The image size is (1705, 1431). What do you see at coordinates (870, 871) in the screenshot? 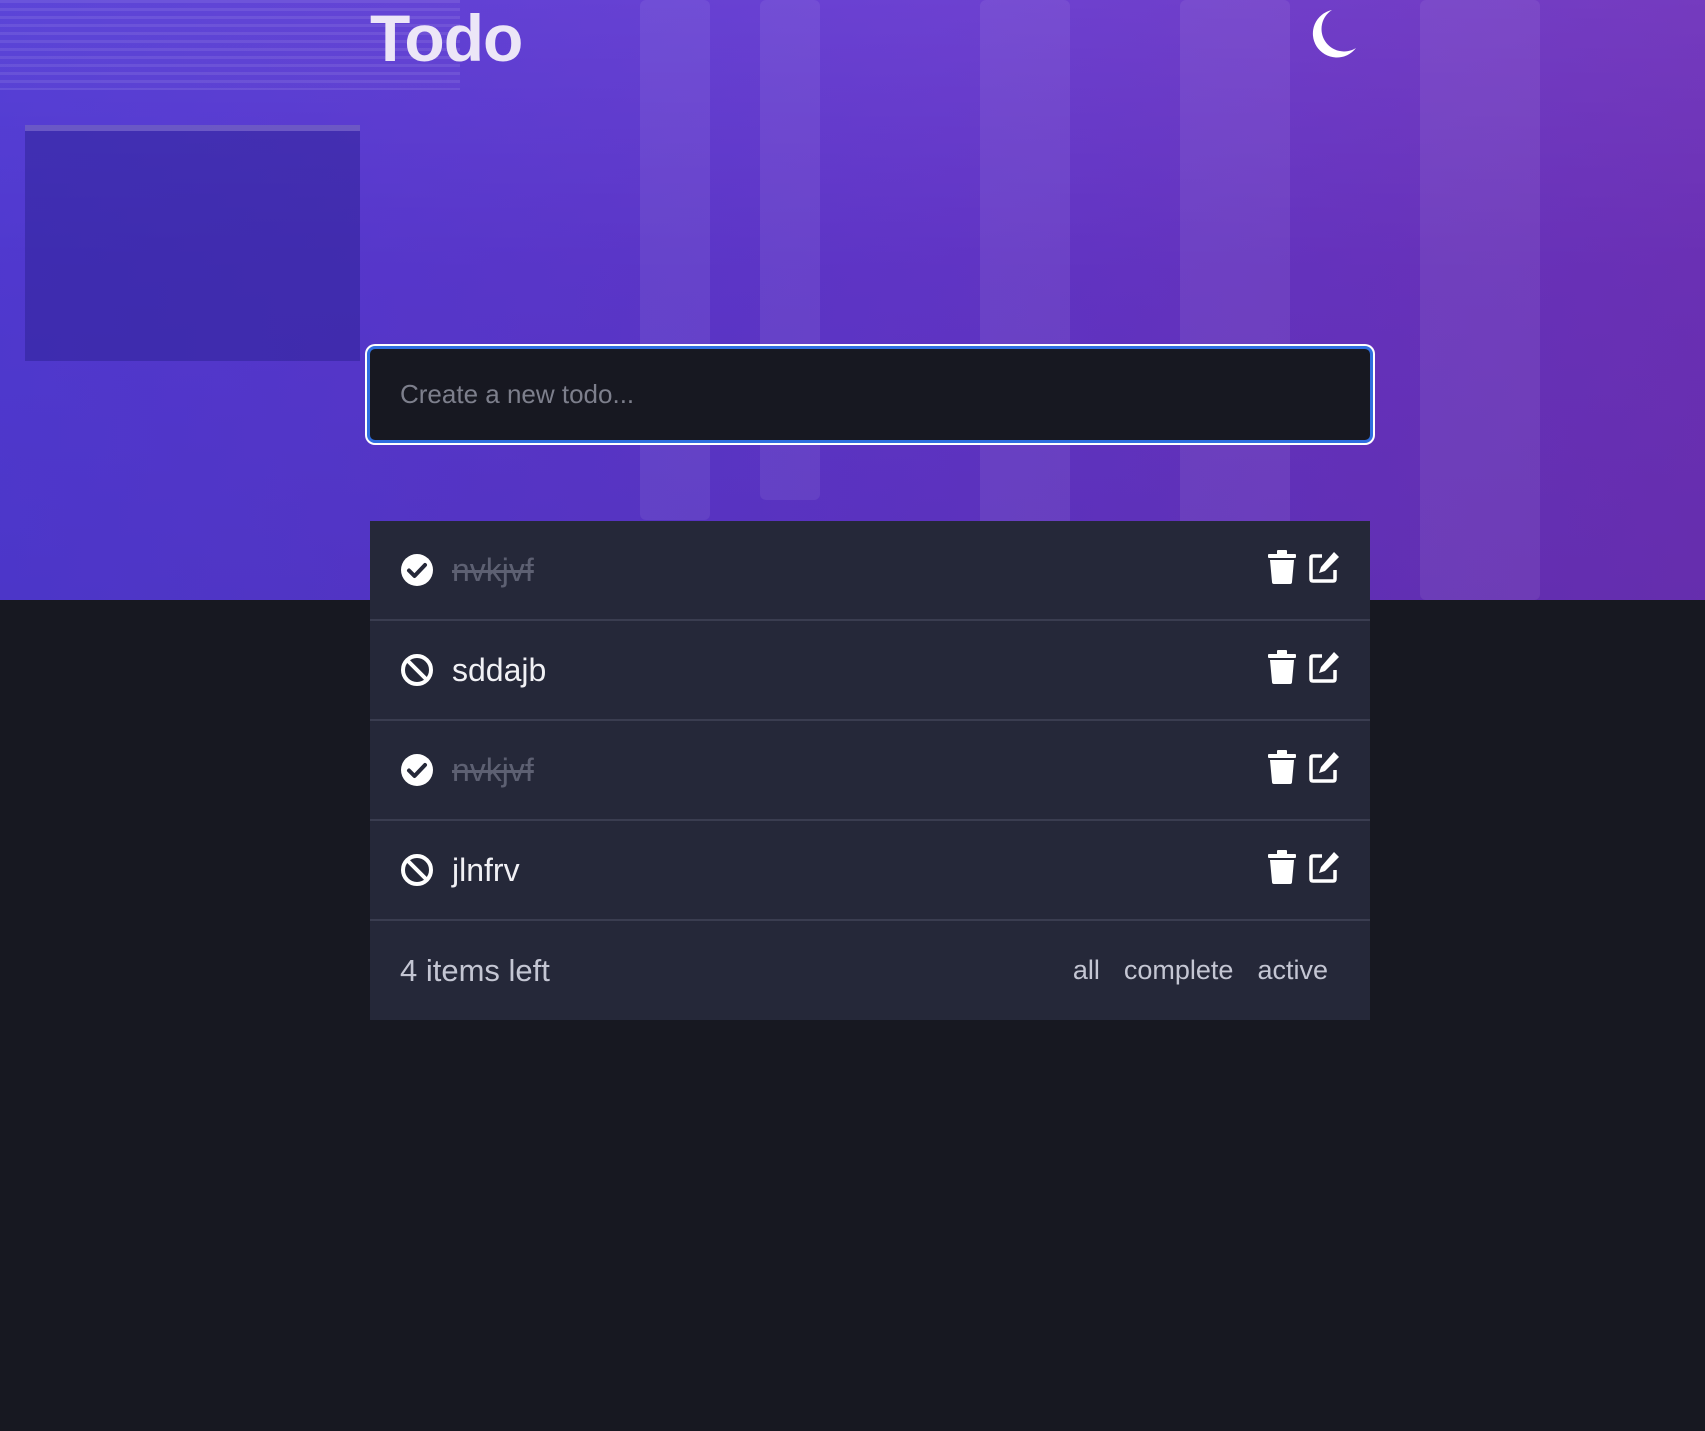
I see `todo-item: jlnfrv` at bounding box center [870, 871].